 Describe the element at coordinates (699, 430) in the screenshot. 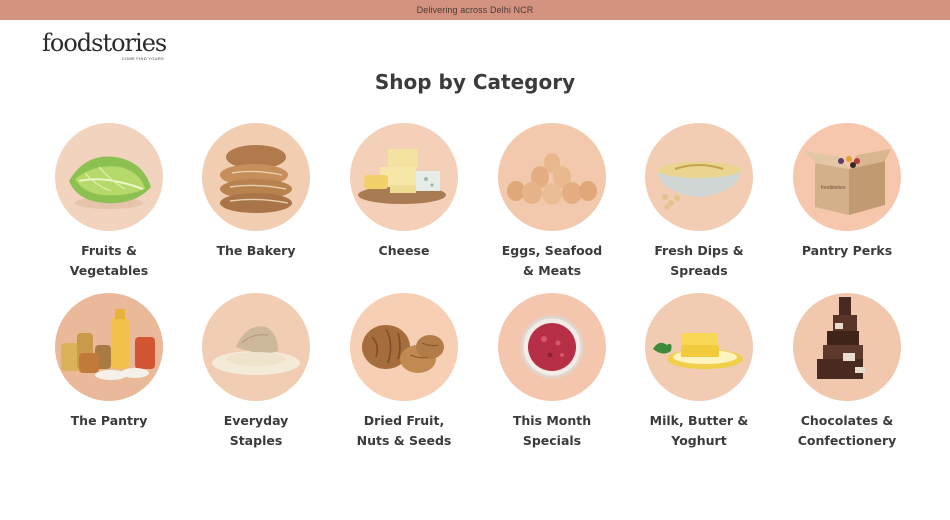

I see `category-label: Milk, Butter & Yoghurt` at that location.